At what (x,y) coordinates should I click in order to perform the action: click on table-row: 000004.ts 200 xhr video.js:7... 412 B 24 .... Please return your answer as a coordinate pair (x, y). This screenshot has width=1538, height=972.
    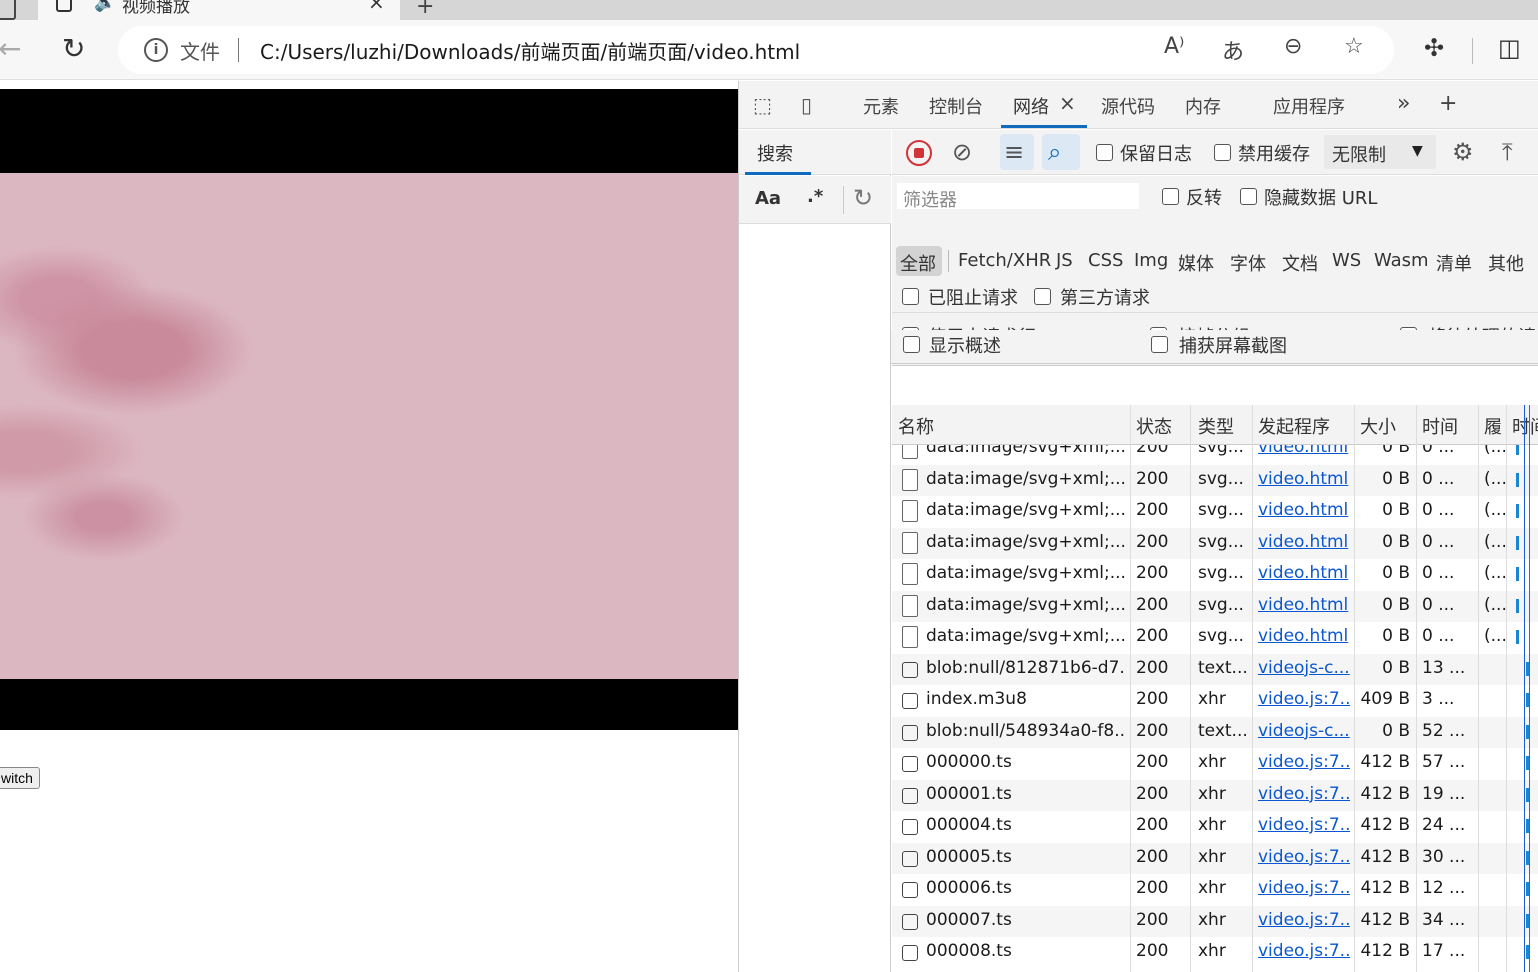
    Looking at the image, I should click on (1215, 827).